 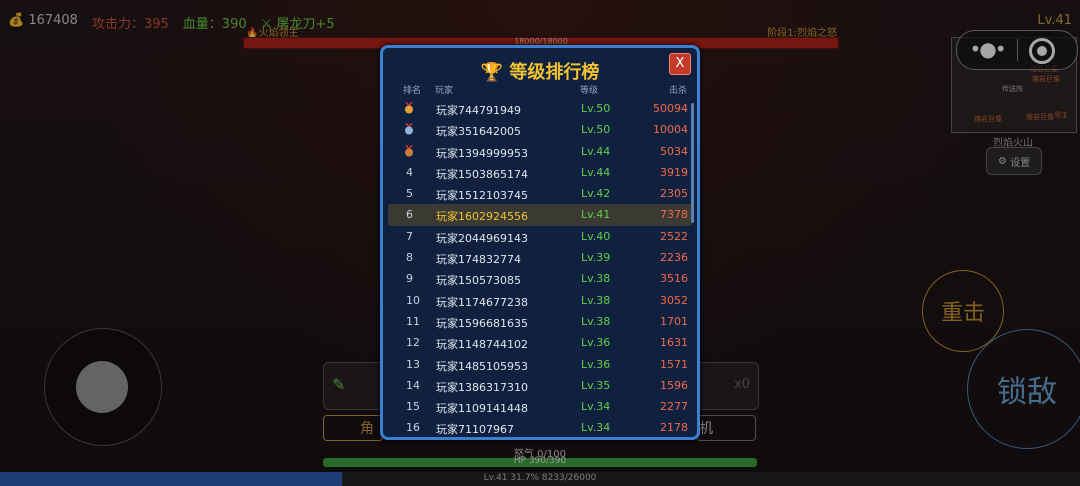 I want to click on kill-count: 7378, so click(x=674, y=215).